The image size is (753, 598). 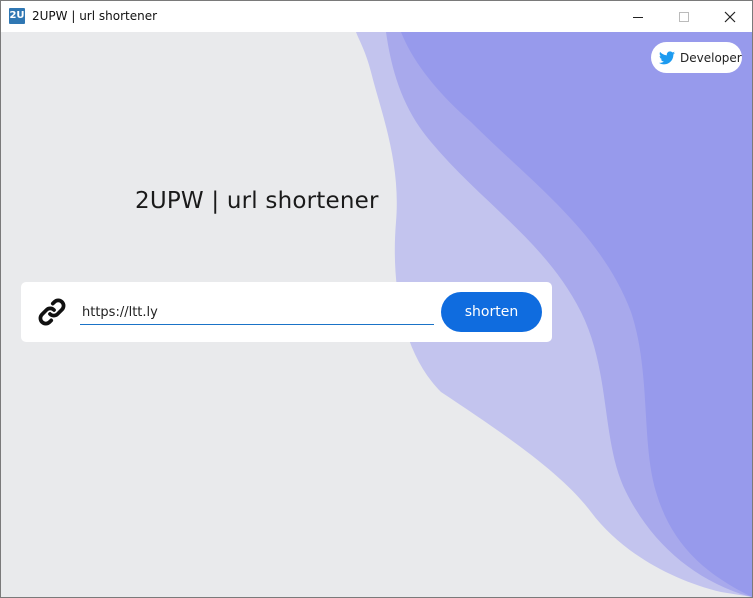 I want to click on maximize-icon, so click(x=684, y=16).